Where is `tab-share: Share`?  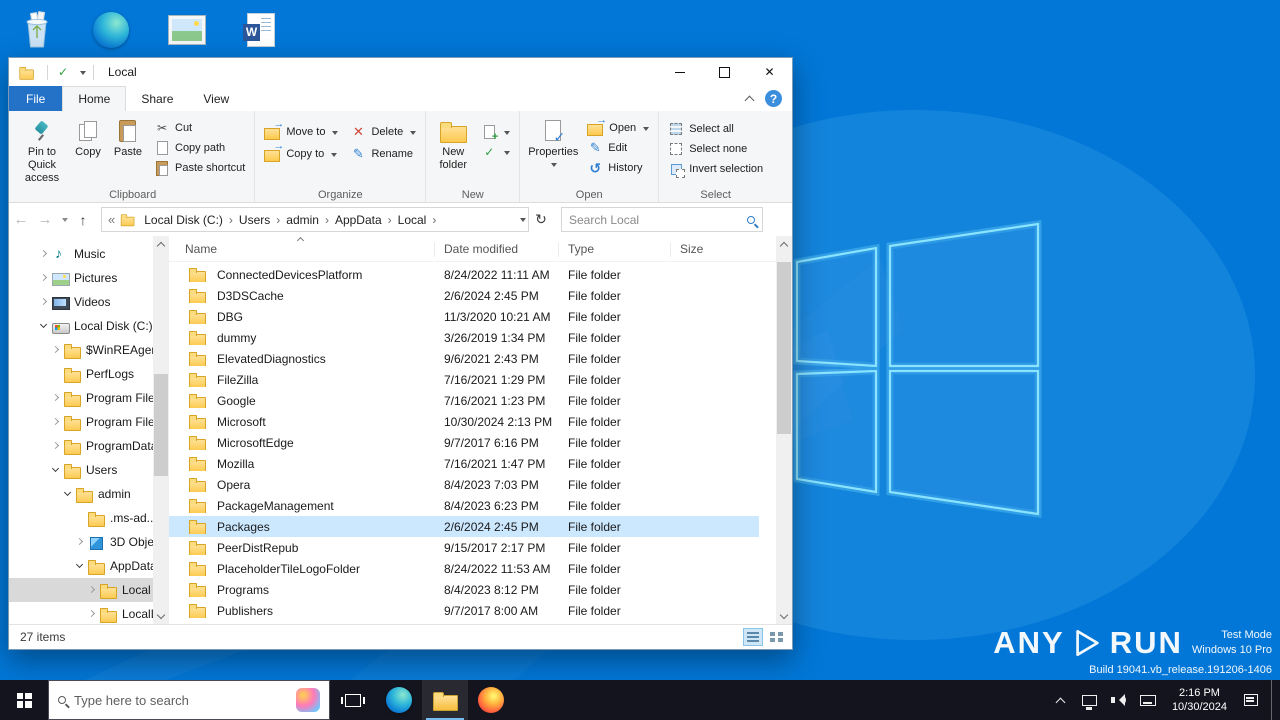 tab-share: Share is located at coordinates (157, 98).